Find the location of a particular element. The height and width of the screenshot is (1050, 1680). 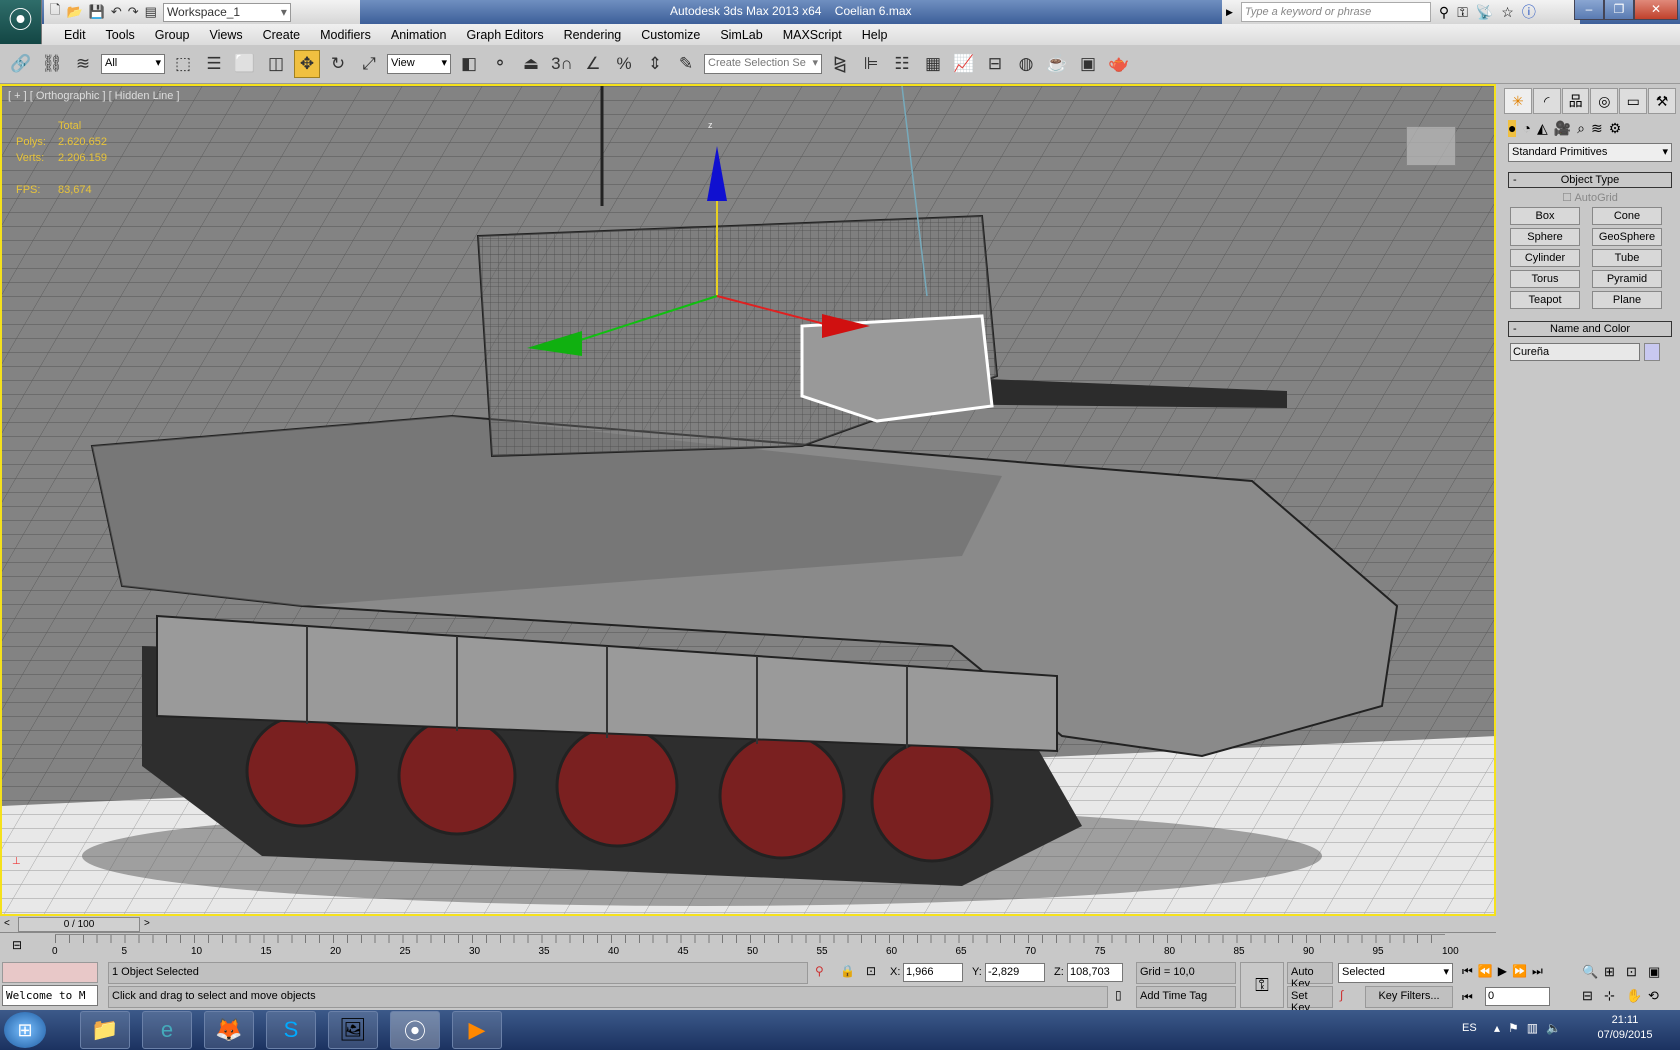

cameras-icon: 🎥 is located at coordinates (1562, 128).